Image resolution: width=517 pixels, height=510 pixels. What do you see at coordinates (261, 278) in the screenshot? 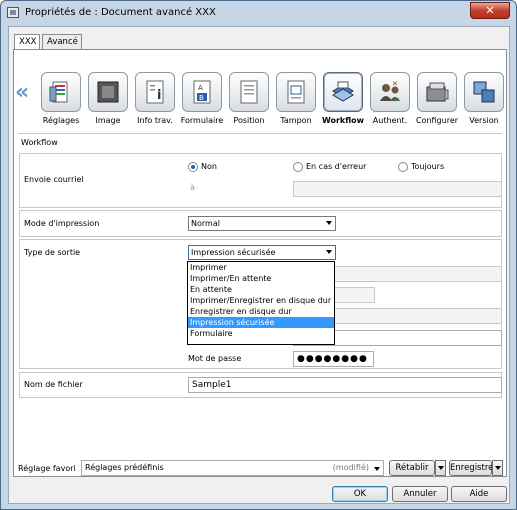
I see `dropdown-option: Imprimer/En attente` at bounding box center [261, 278].